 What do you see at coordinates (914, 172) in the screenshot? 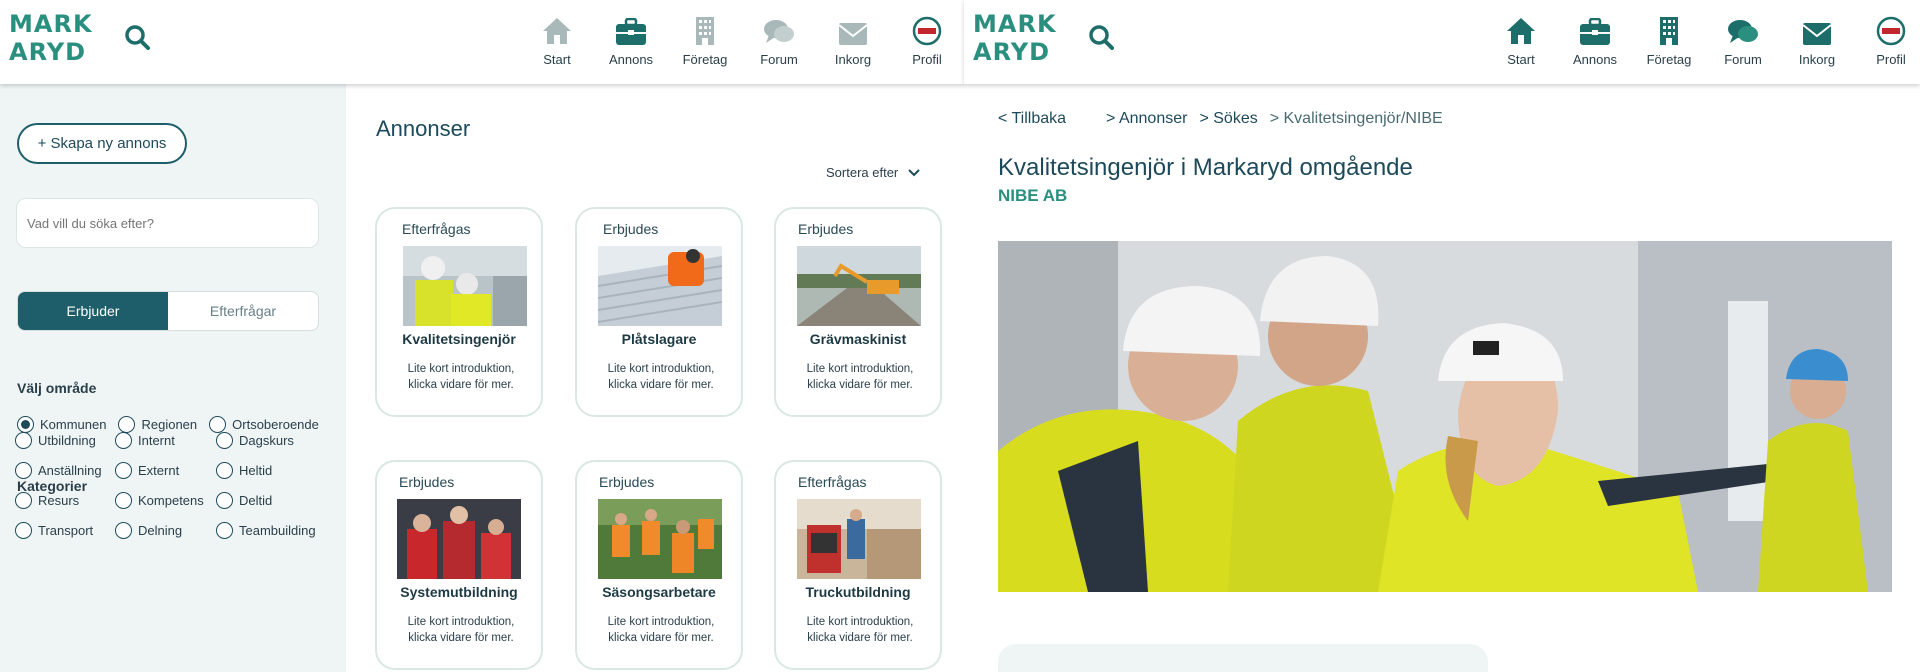
I see `chevron-down-icon` at bounding box center [914, 172].